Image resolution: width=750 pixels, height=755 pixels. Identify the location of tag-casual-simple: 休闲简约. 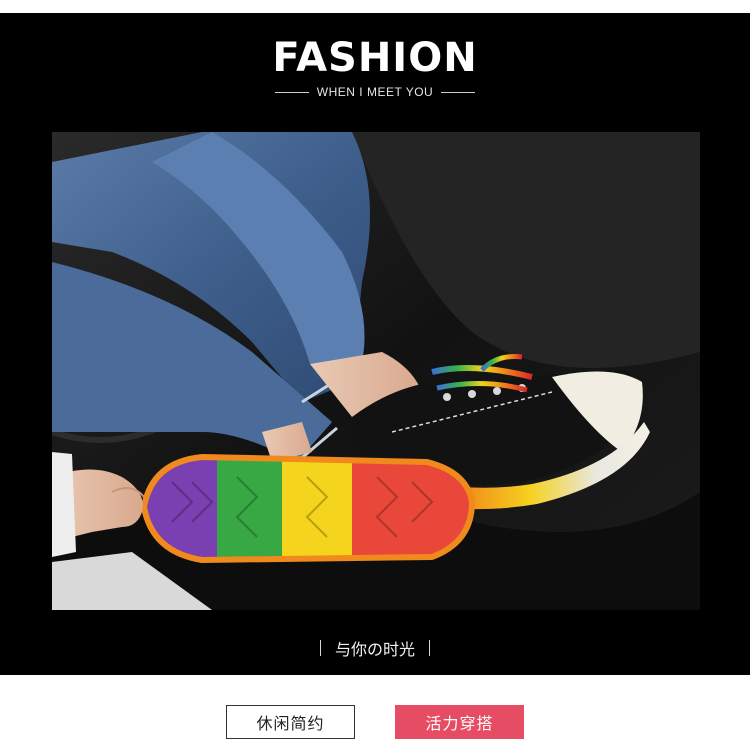
(290, 722).